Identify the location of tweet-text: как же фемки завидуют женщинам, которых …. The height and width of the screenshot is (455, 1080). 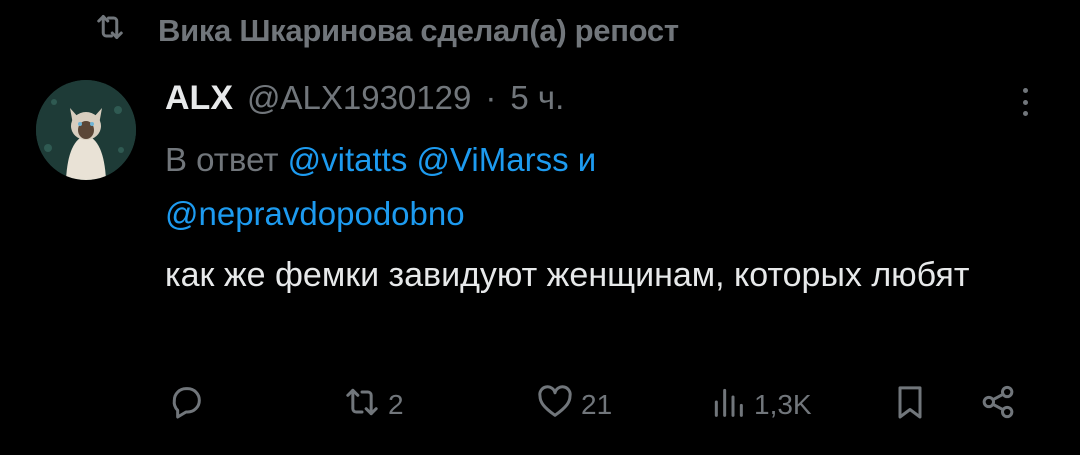
(567, 275).